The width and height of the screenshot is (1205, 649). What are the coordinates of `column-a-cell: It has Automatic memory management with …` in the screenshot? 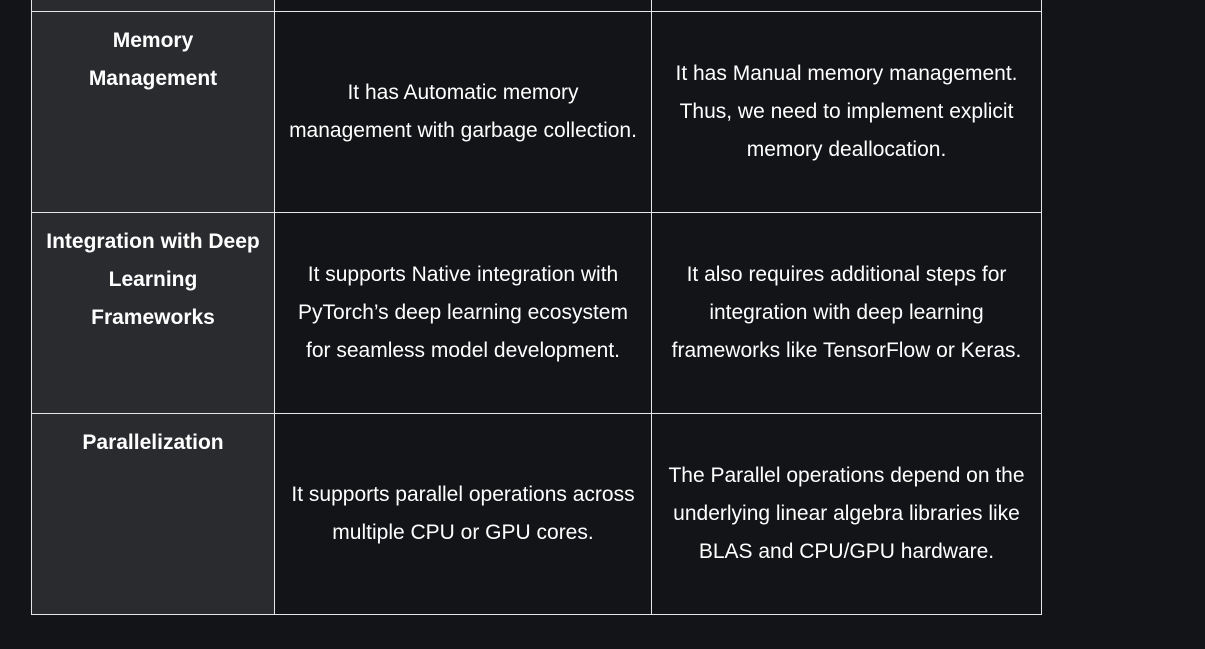 It's located at (463, 112).